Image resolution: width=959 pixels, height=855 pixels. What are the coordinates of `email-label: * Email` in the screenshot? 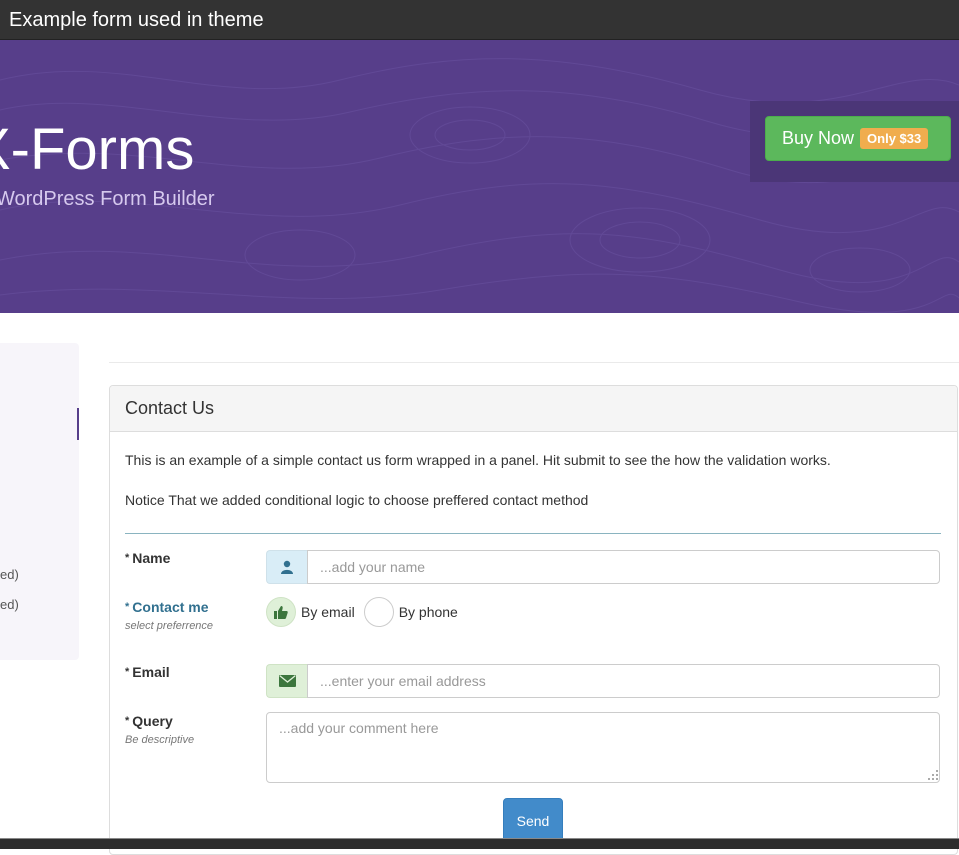 It's located at (147, 672).